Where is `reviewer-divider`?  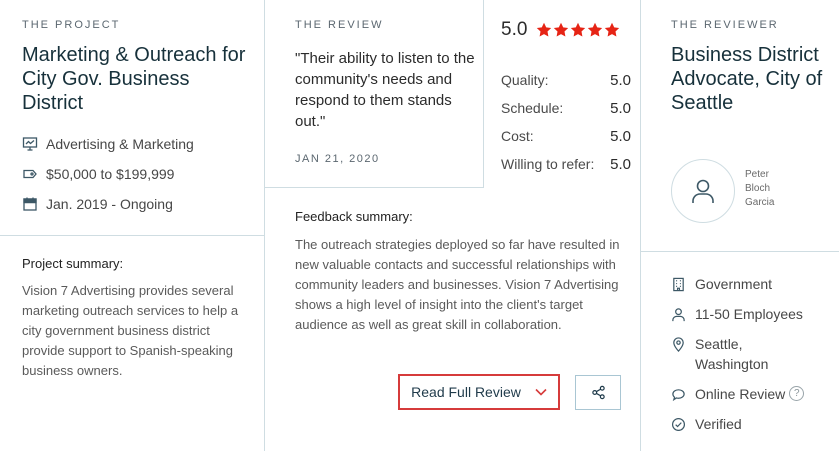
reviewer-divider is located at coordinates (740, 251).